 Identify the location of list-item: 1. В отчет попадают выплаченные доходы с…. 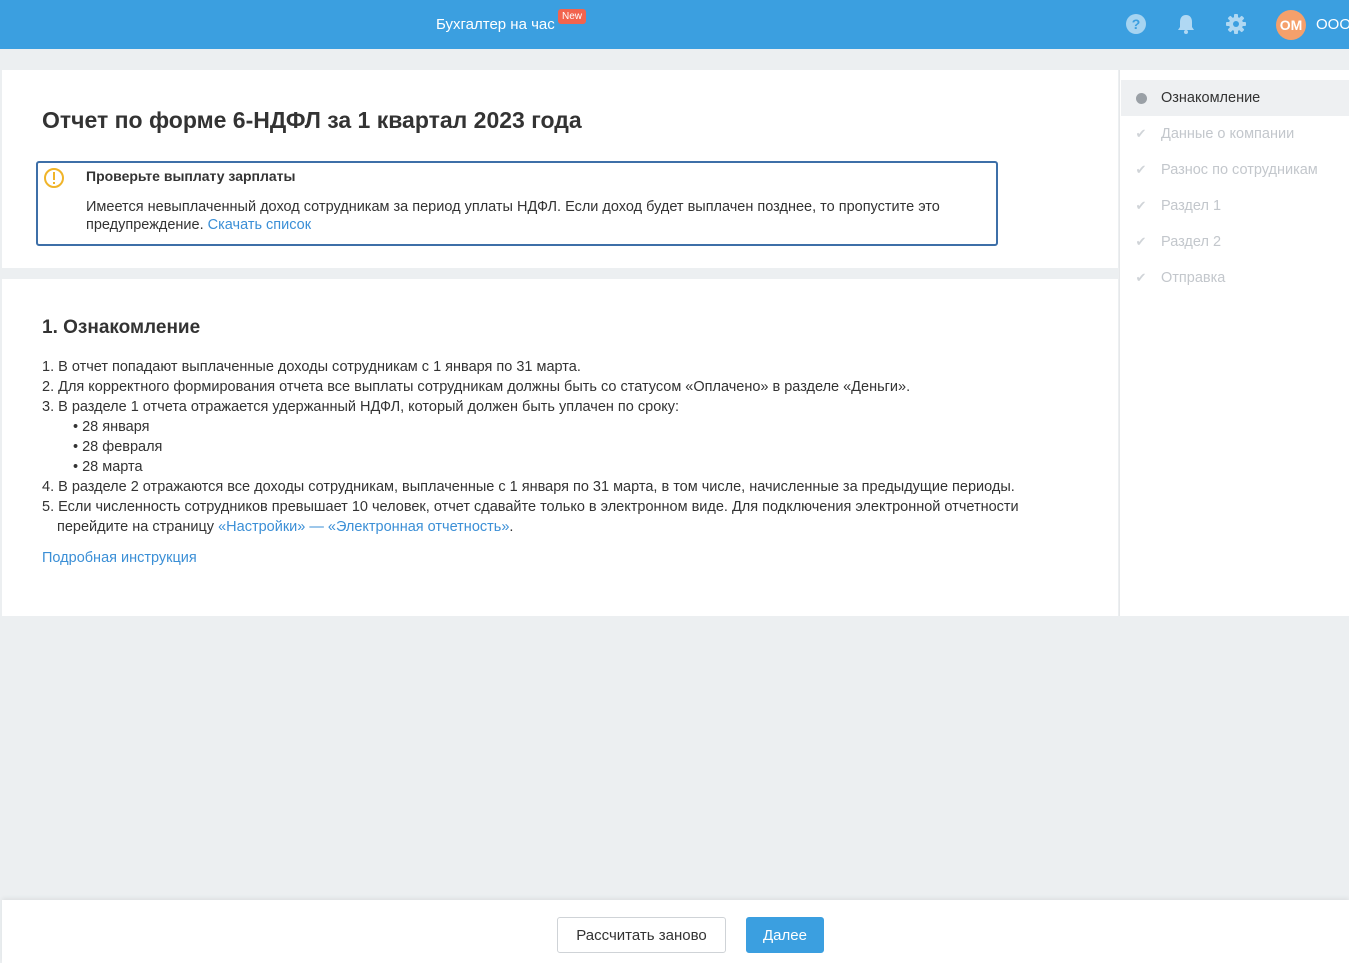
(311, 367).